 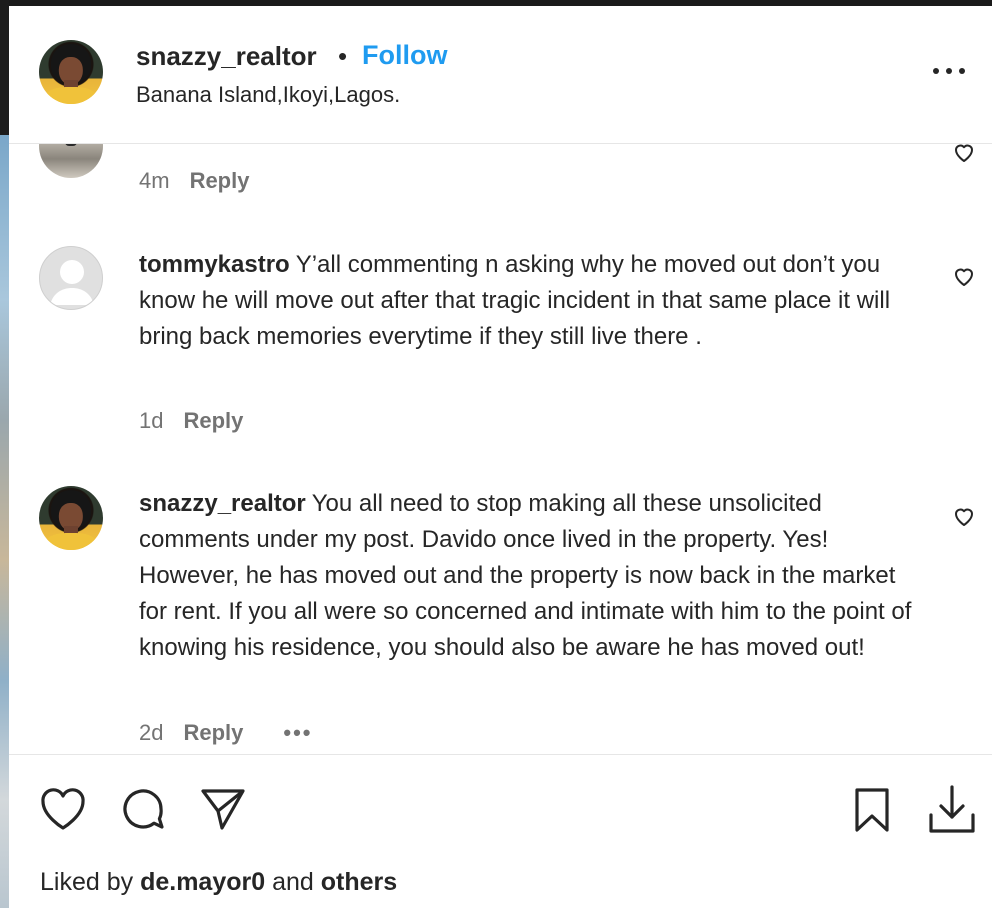 What do you see at coordinates (4, 454) in the screenshot?
I see `background-photo-edge` at bounding box center [4, 454].